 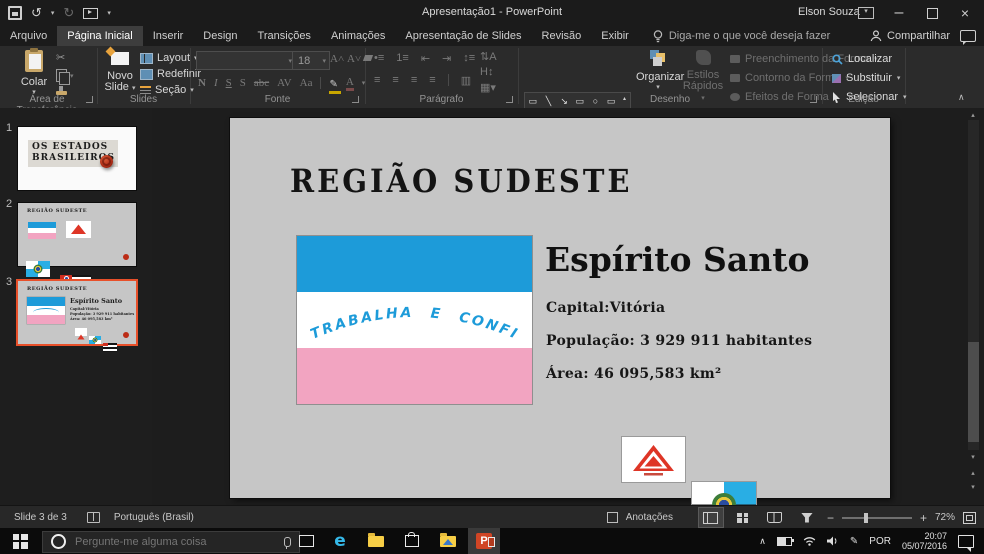 What do you see at coordinates (337, 59) in the screenshot?
I see `increase-font-icon: A˄` at bounding box center [337, 59].